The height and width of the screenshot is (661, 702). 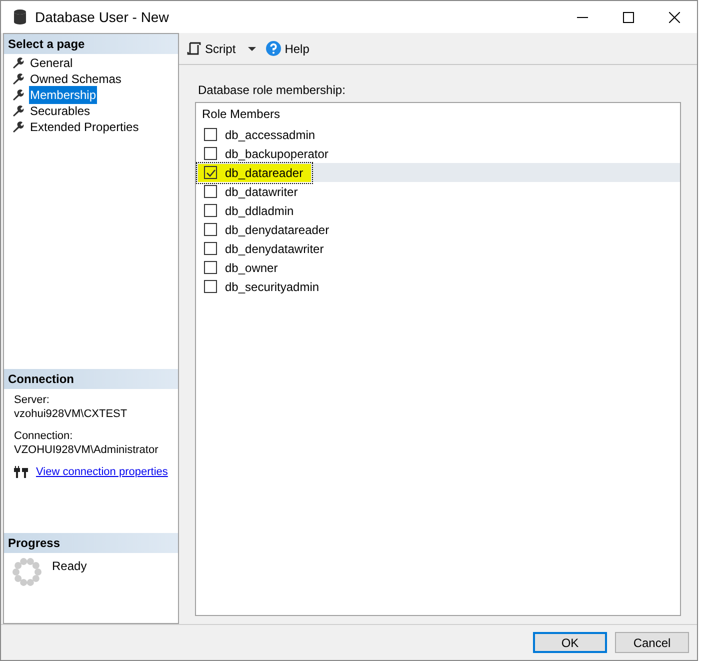 I want to click on help-button: Help, so click(x=288, y=49).